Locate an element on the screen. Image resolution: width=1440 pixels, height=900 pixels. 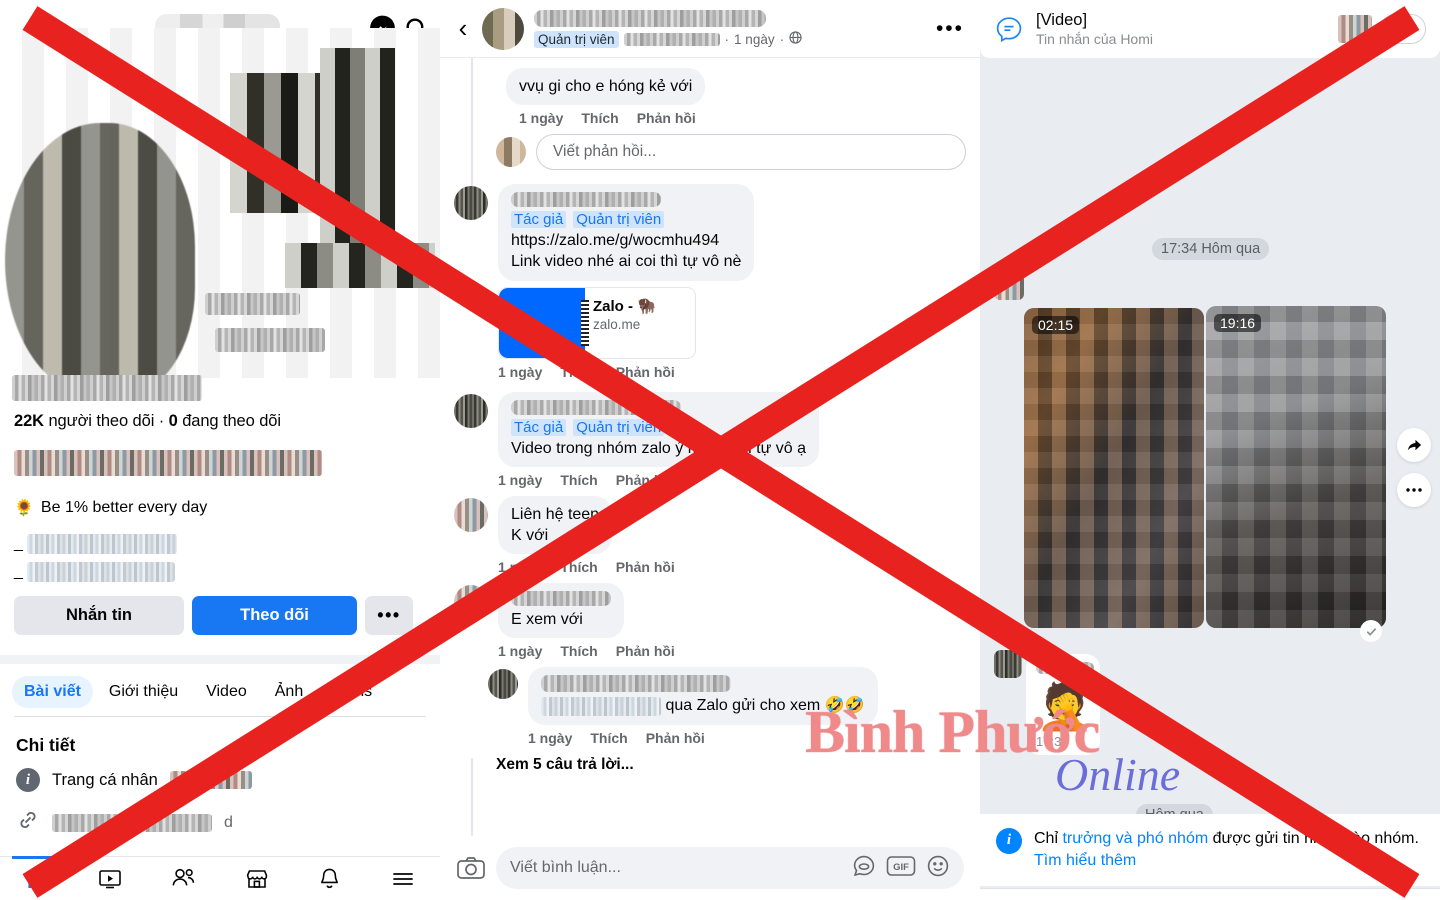
nav-watch-video-icon is located at coordinates (109, 878).